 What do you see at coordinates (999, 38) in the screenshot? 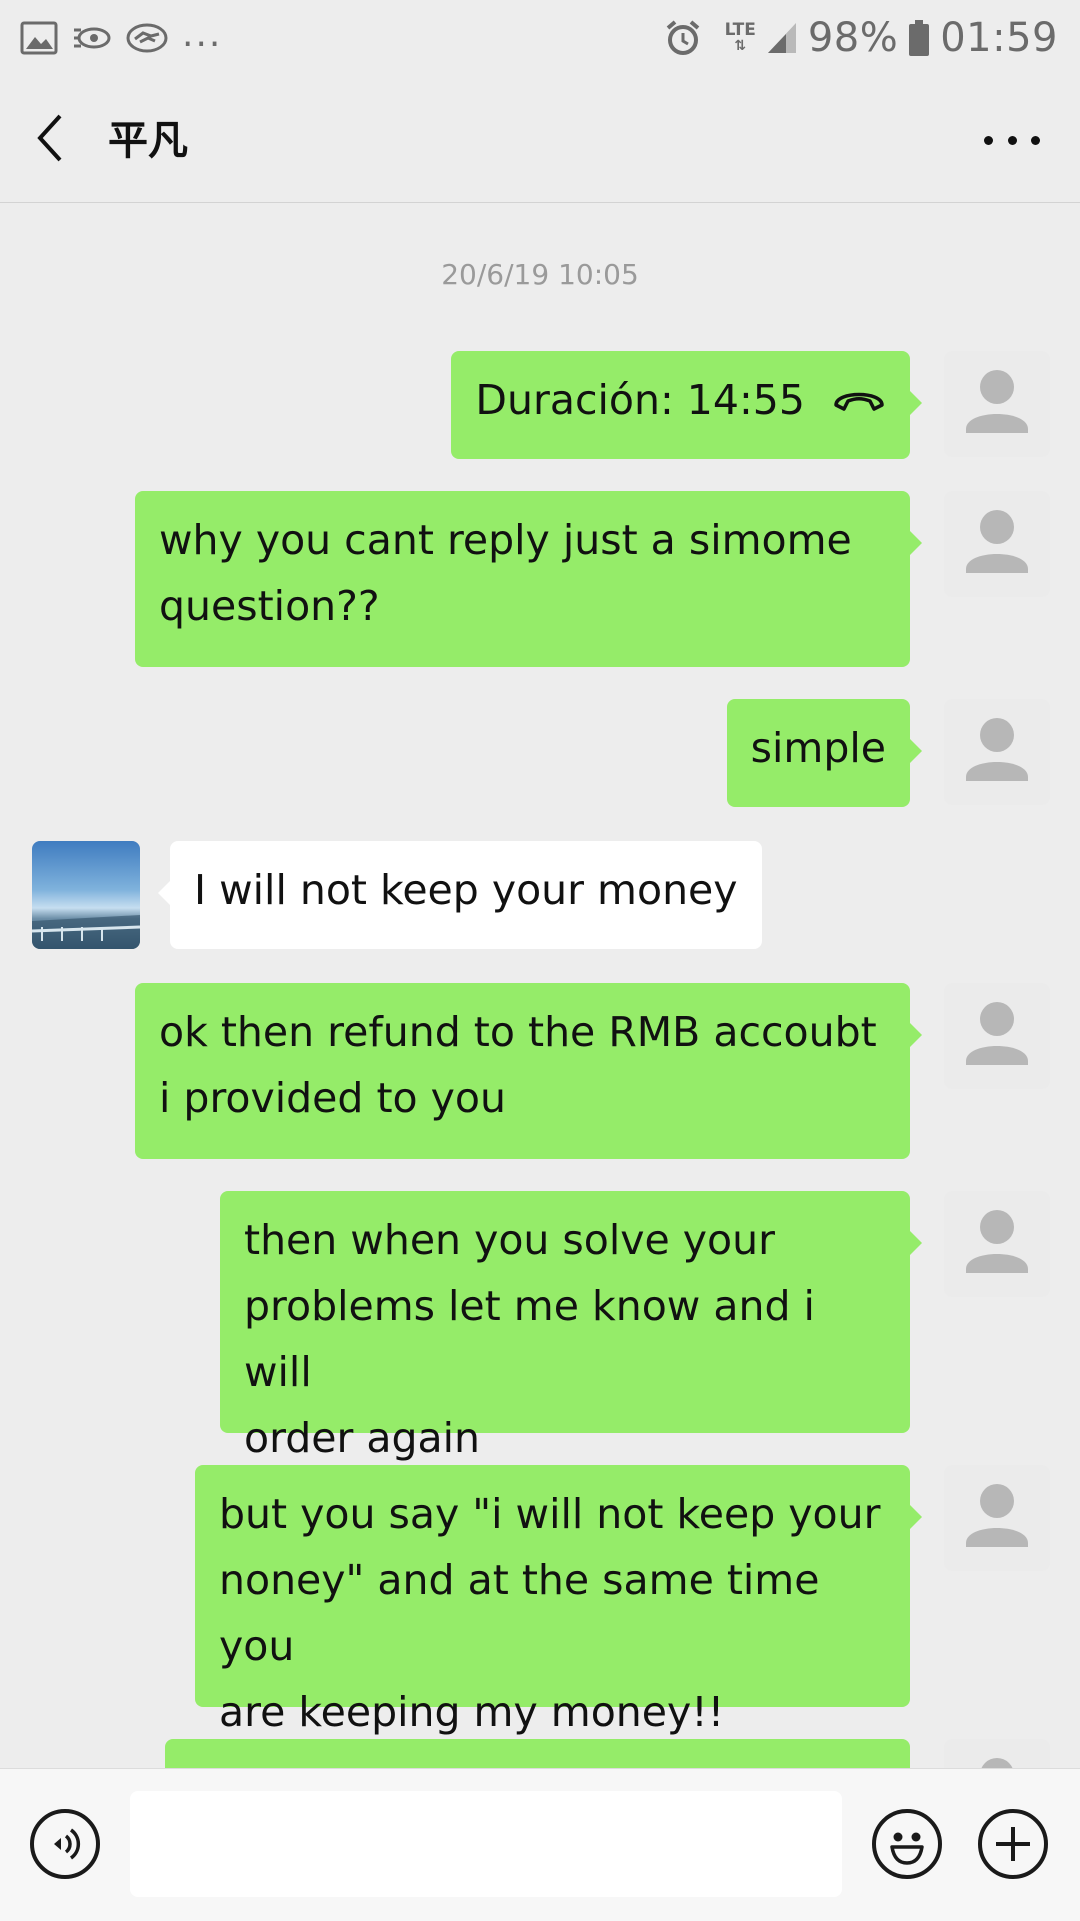
I see `clock: 01:59` at bounding box center [999, 38].